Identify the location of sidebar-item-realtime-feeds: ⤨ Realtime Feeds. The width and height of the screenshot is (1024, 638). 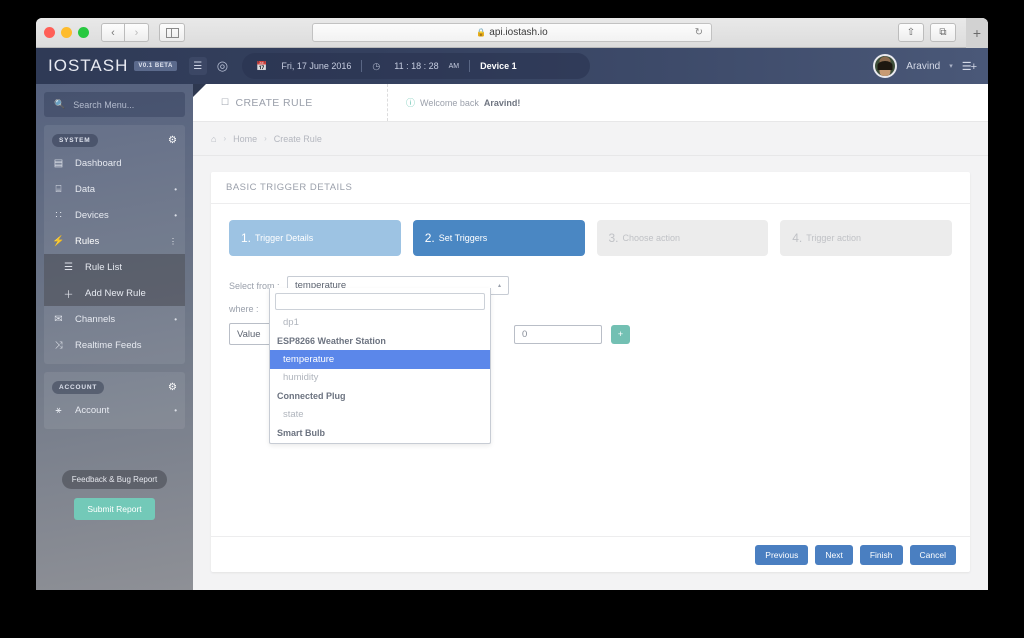
(114, 345).